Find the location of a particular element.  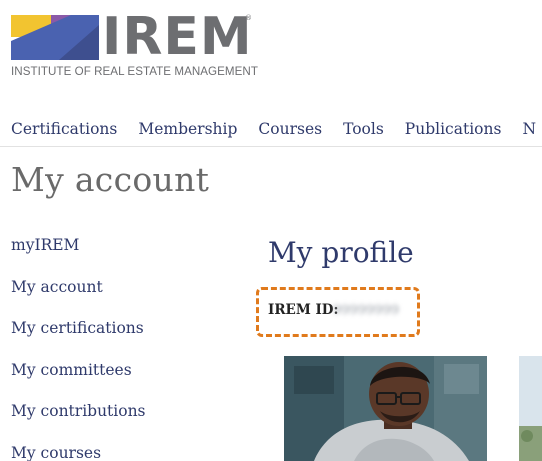

secondary-photo is located at coordinates (530, 408).